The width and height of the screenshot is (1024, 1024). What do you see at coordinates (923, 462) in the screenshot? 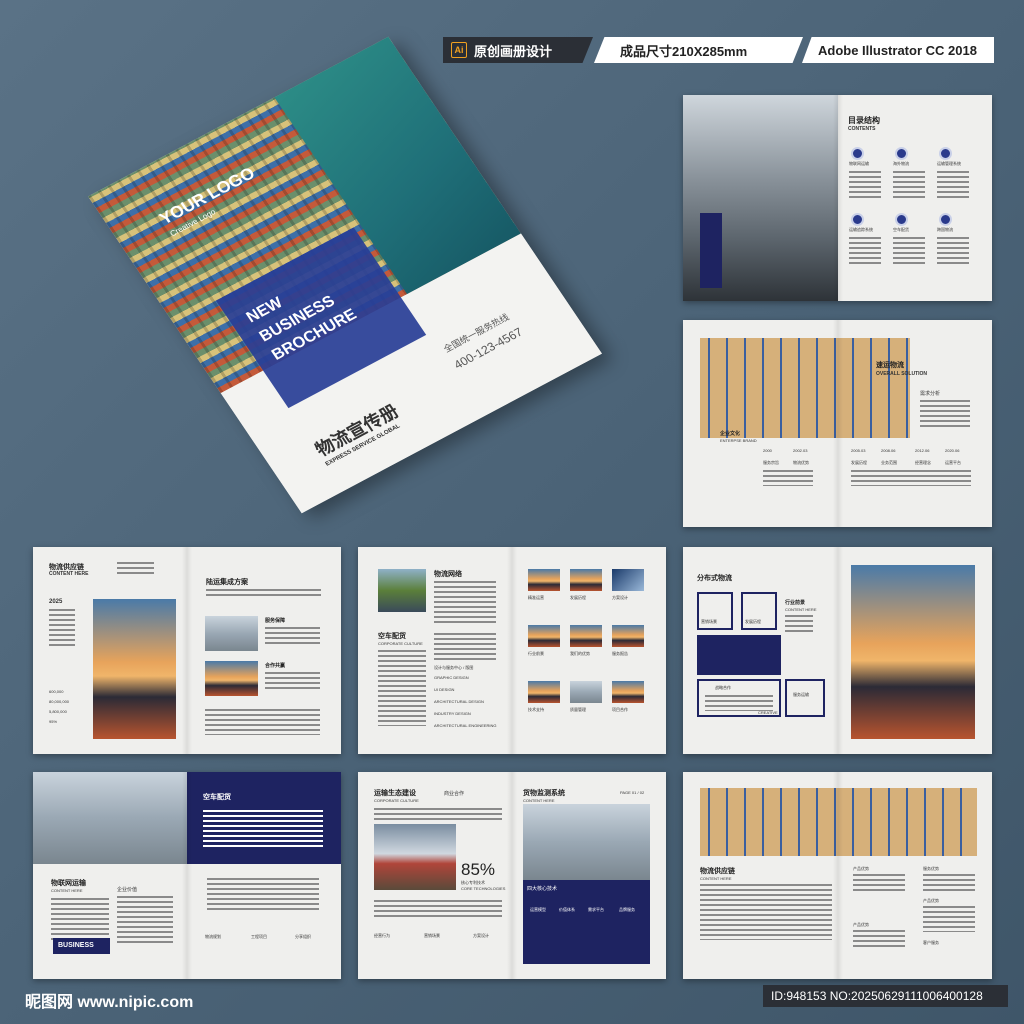
I see `timeline-label-5: 经营理念` at bounding box center [923, 462].